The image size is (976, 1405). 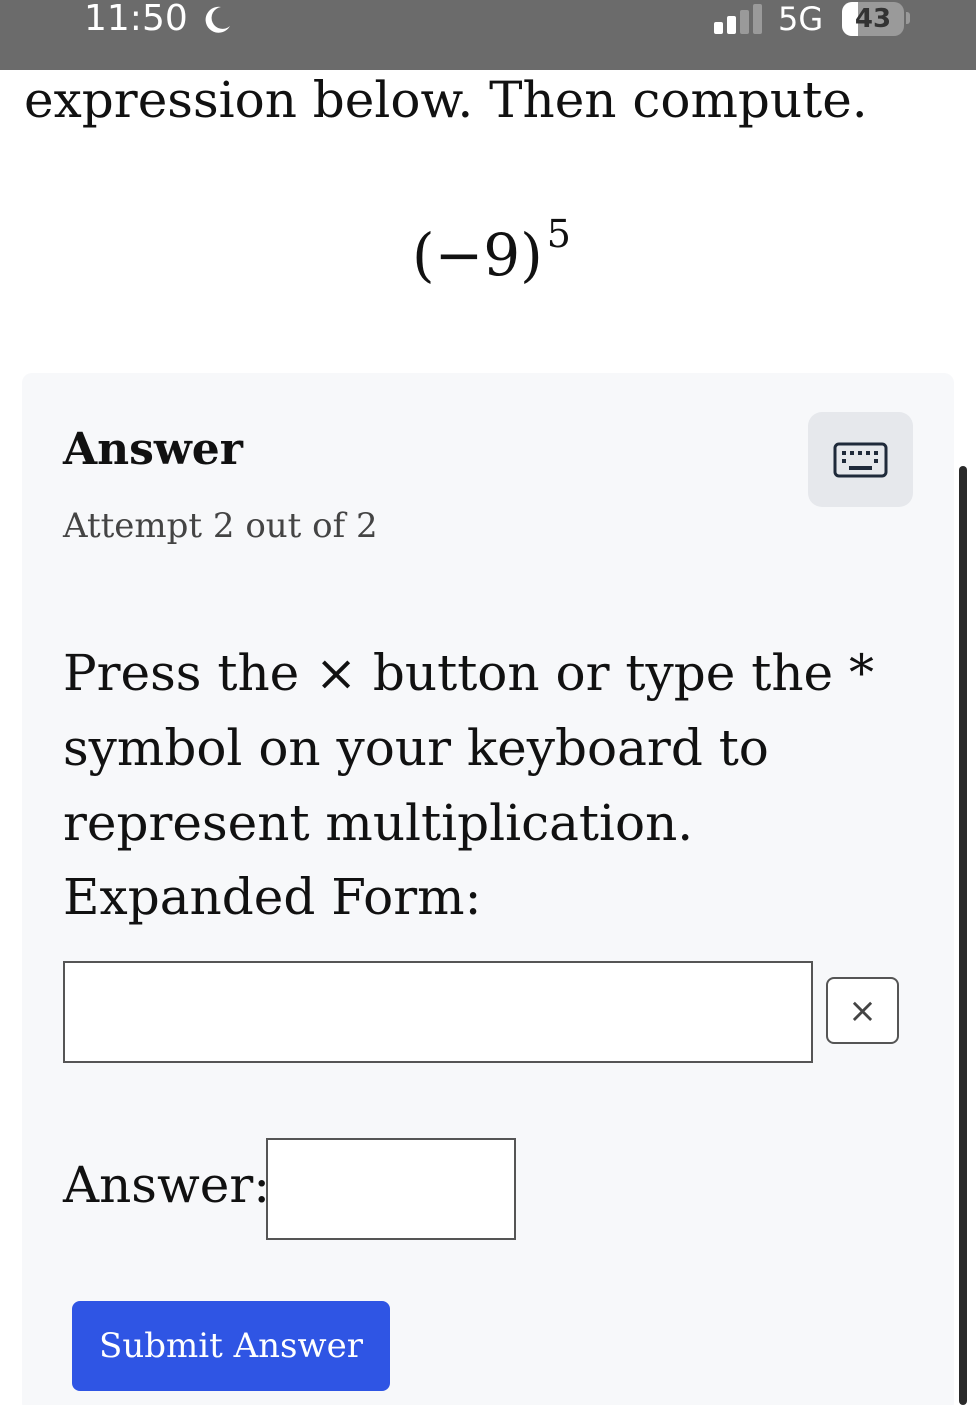 What do you see at coordinates (963, 935) in the screenshot?
I see `scrollbar` at bounding box center [963, 935].